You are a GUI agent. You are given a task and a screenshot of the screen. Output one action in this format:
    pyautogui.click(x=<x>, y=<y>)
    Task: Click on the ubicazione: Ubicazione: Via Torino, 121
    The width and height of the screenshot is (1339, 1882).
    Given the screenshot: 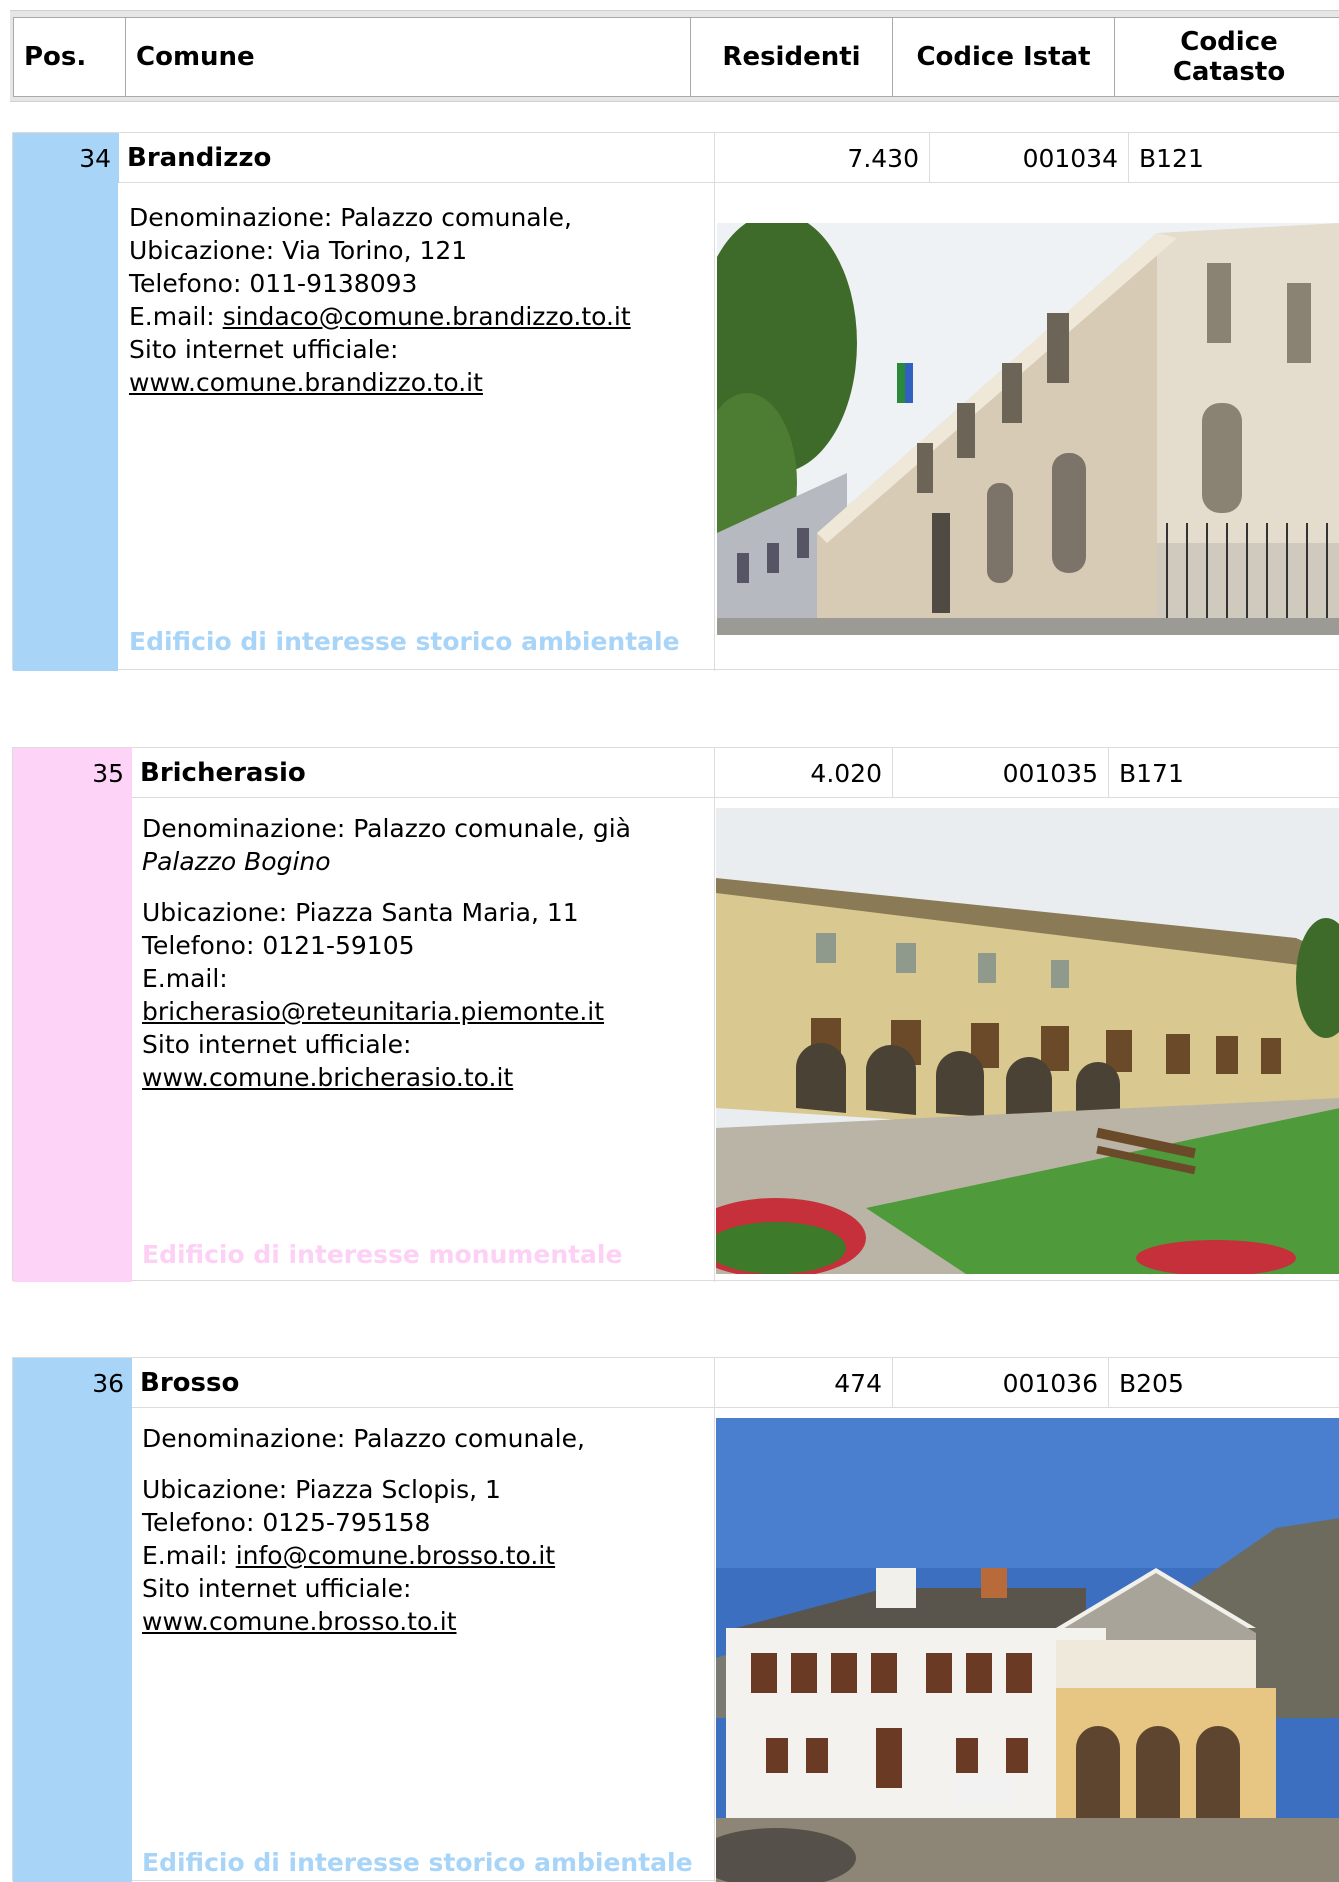 What is the action you would take?
    pyautogui.click(x=298, y=250)
    